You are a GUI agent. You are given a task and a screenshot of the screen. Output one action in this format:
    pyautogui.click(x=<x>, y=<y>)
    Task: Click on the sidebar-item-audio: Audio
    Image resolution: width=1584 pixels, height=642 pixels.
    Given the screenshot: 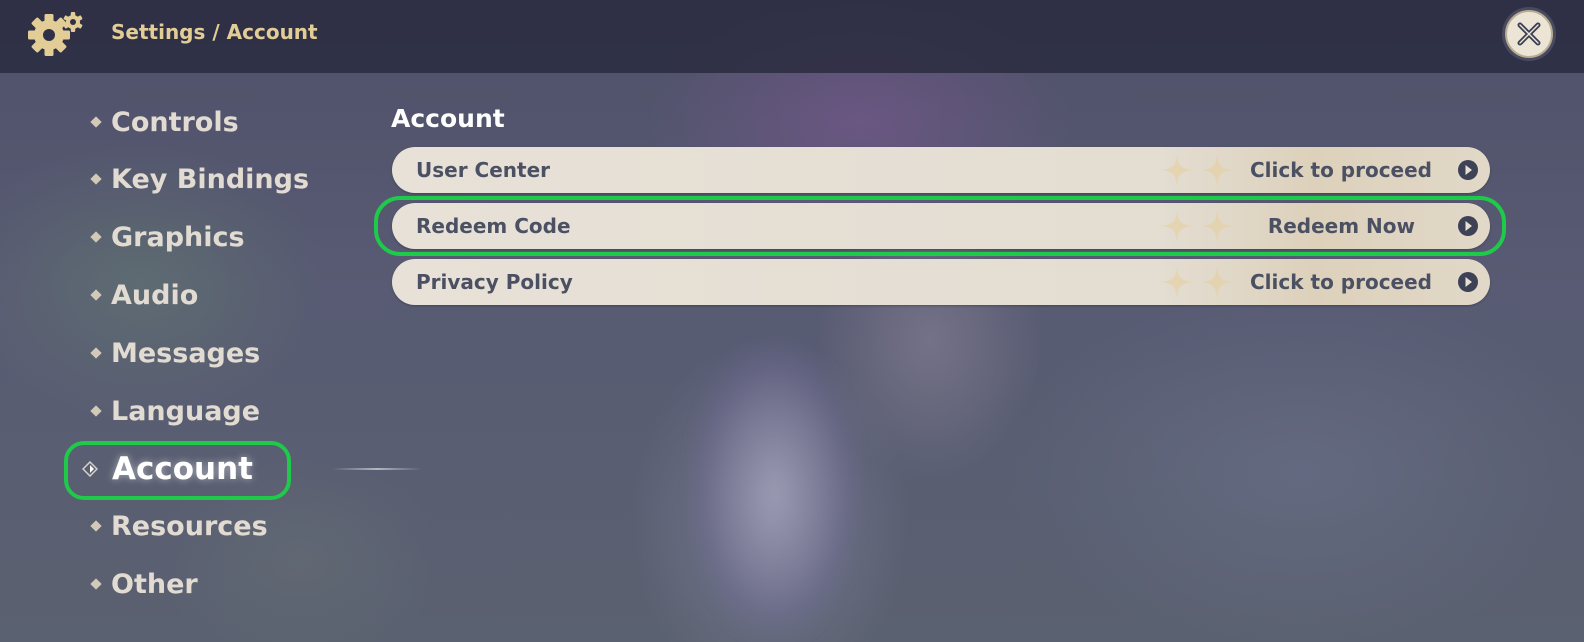 What is the action you would take?
    pyautogui.click(x=143, y=295)
    